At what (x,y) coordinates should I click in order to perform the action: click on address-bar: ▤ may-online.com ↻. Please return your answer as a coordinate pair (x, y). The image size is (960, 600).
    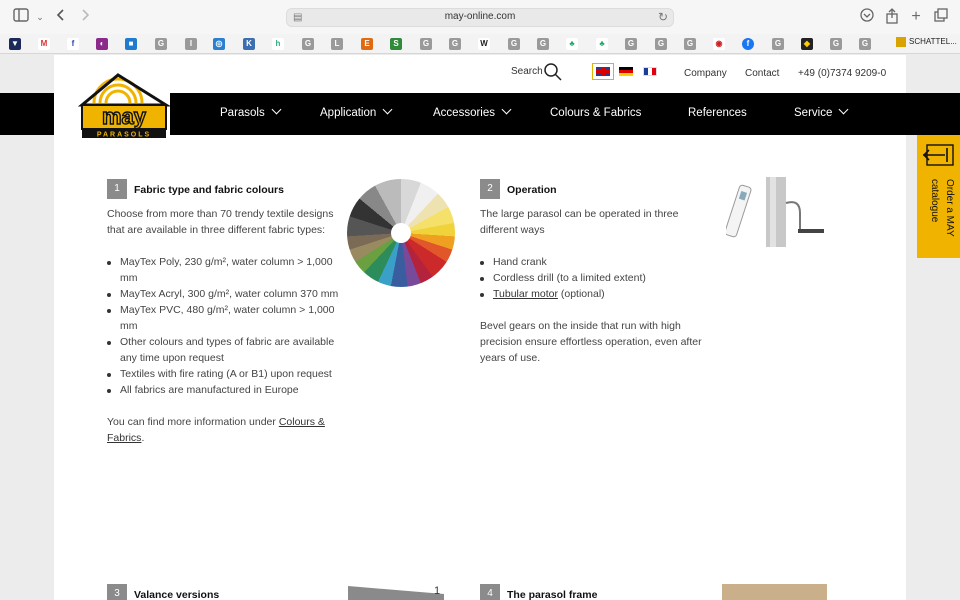
    Looking at the image, I should click on (480, 17).